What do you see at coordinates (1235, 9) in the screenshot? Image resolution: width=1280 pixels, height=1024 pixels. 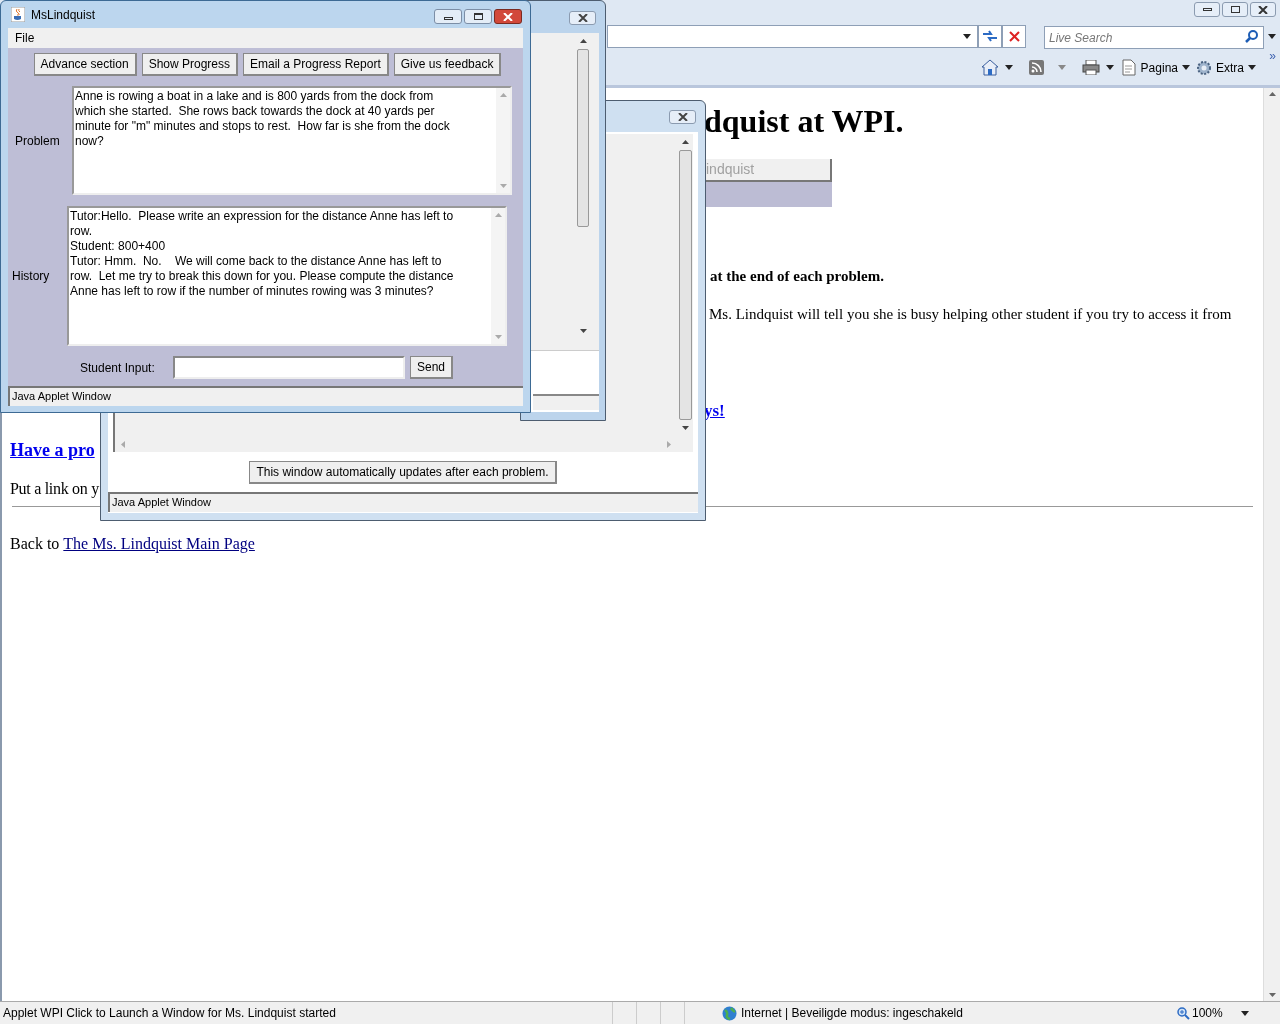 I see `restore-button` at bounding box center [1235, 9].